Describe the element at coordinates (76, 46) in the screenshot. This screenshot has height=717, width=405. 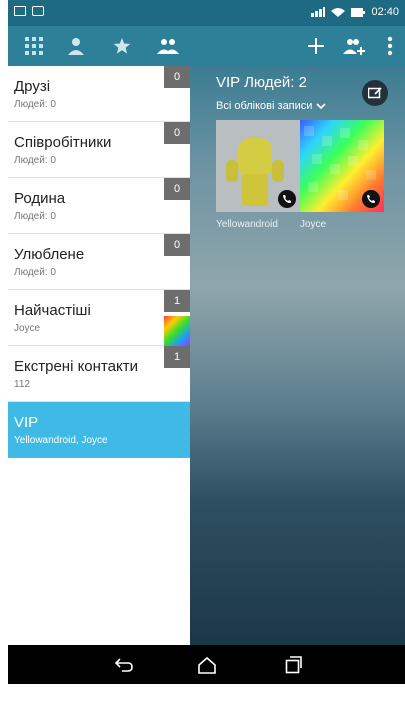
I see `person-icon` at that location.